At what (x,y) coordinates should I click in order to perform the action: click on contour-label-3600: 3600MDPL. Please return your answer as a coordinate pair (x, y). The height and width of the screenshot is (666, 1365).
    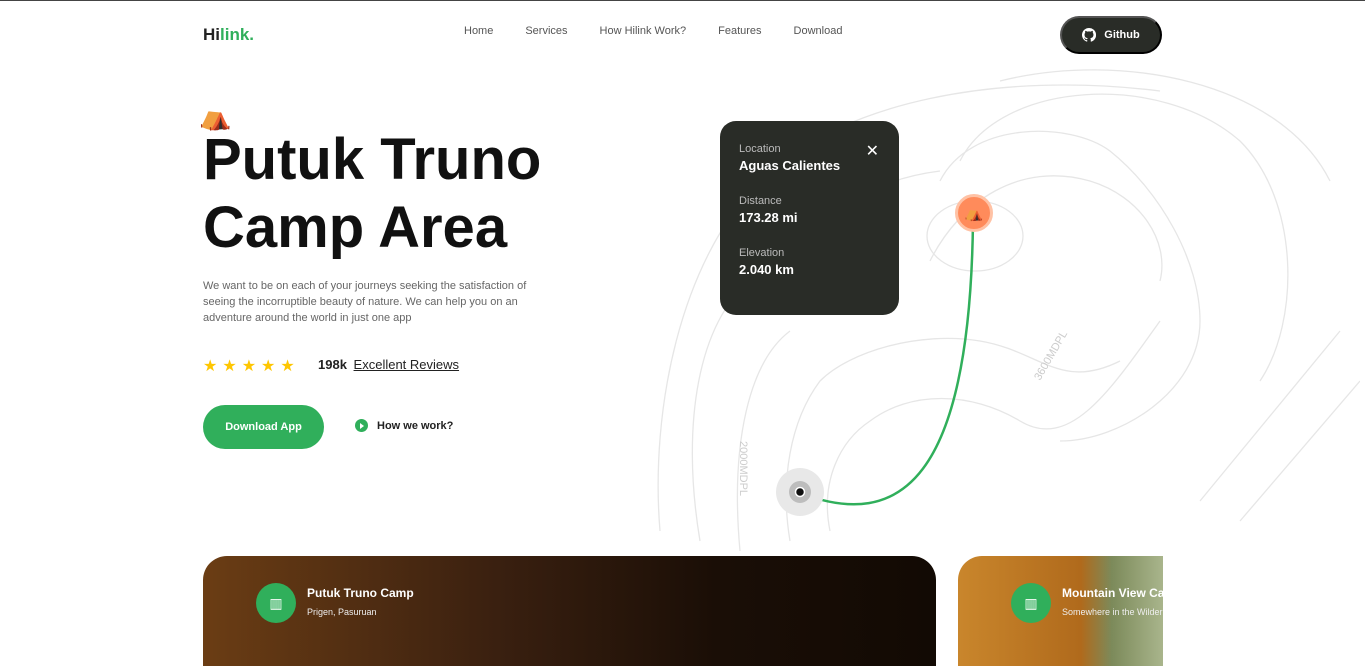
    Looking at the image, I should click on (1051, 356).